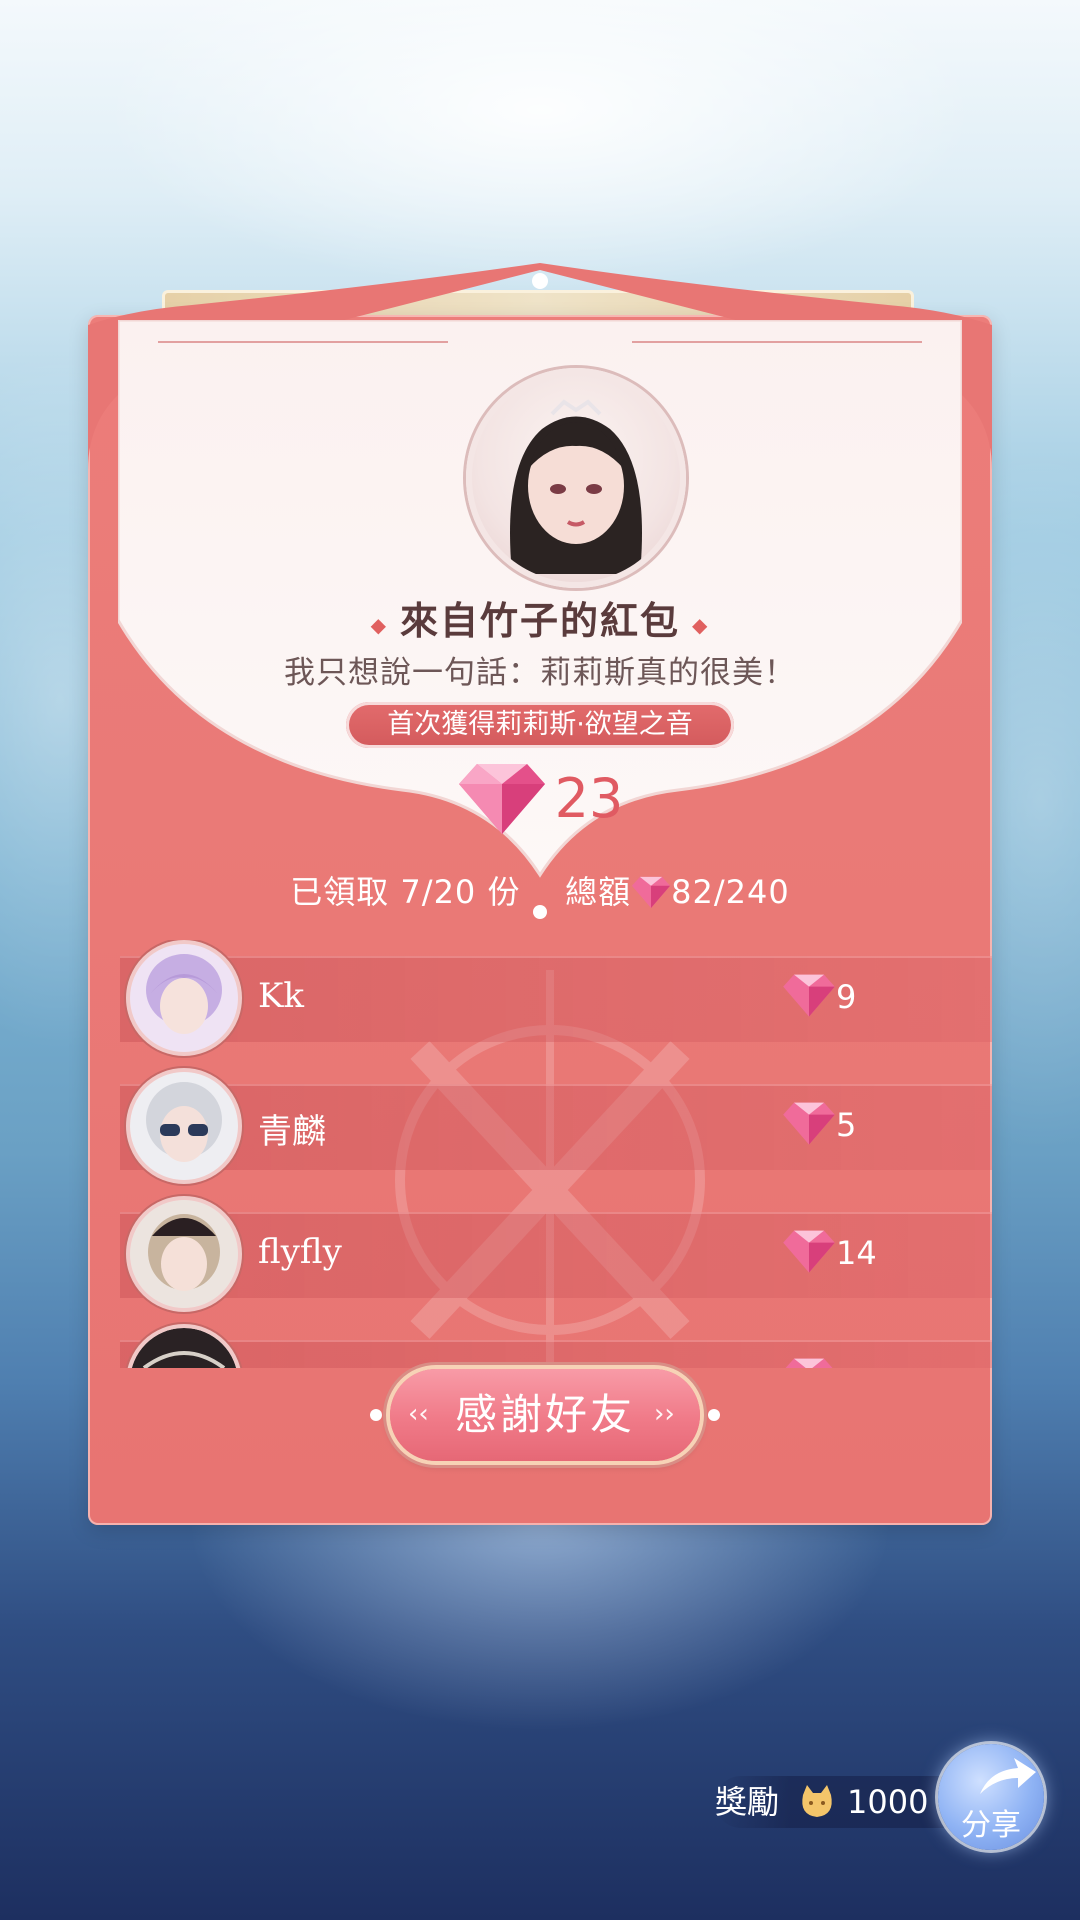  Describe the element at coordinates (556, 1126) in the screenshot. I see `list-item: 青麟 5` at that location.